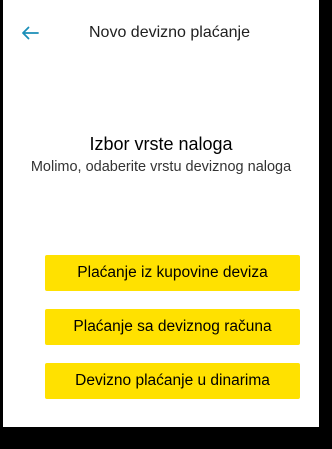 The width and height of the screenshot is (332, 449). I want to click on foreign-currency-account-payment-button: Plaćanje sa deviznog računa, so click(172, 327).